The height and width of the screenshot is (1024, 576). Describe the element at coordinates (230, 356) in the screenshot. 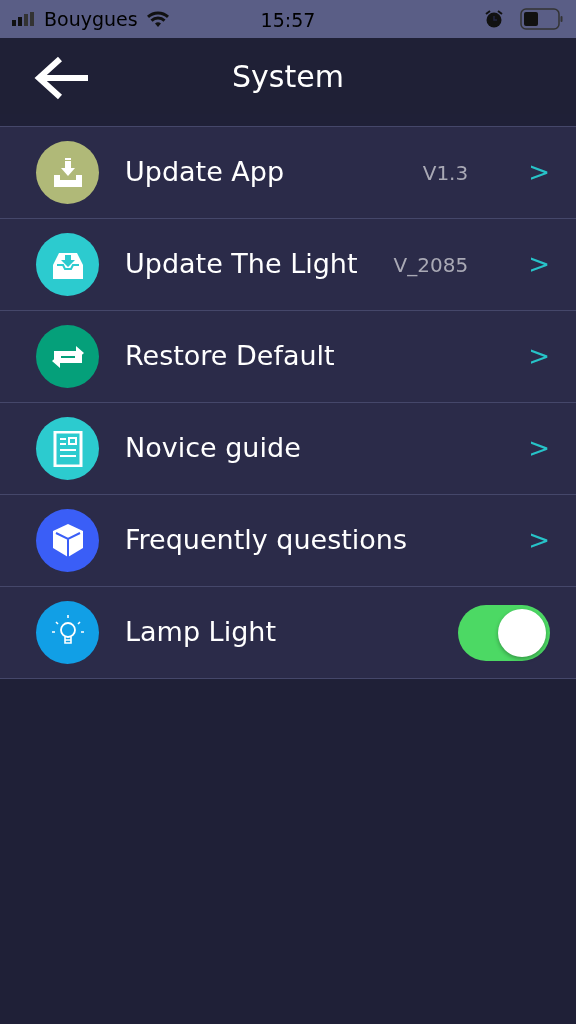

I see `row-label: Restore Default` at that location.